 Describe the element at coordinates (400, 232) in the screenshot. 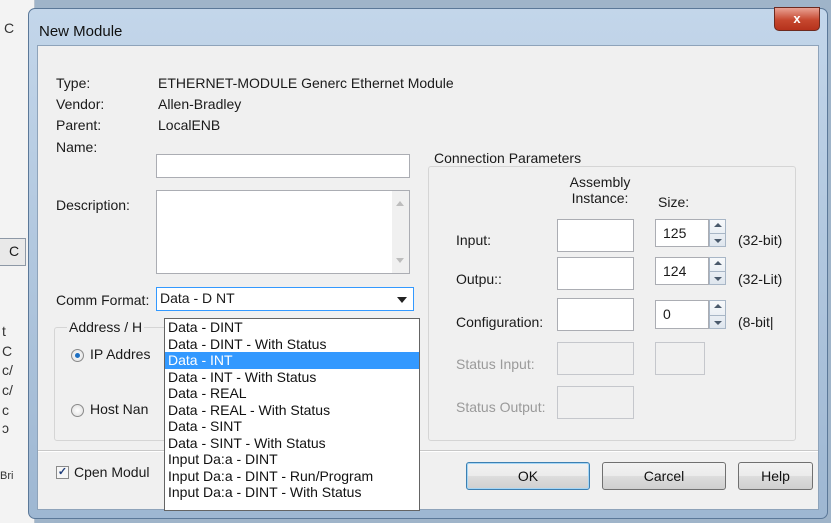

I see `description-scrollbar` at that location.